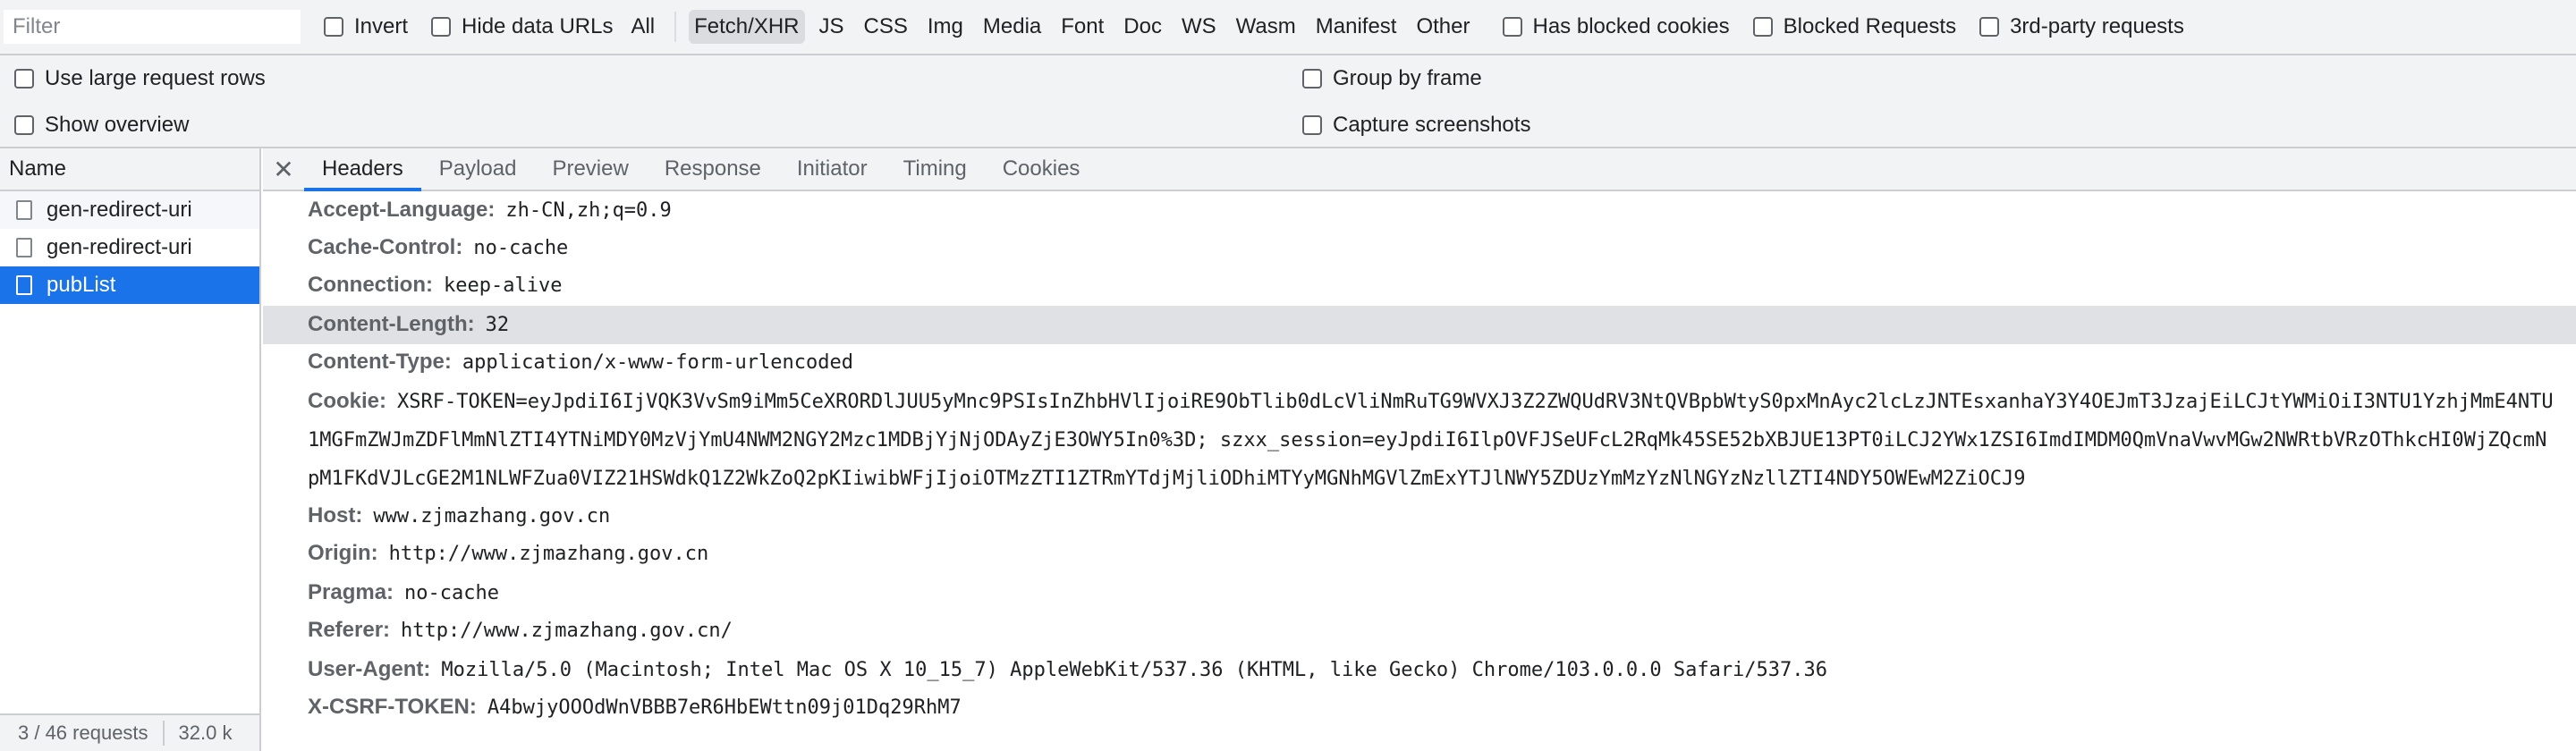  I want to click on capture-screenshots-label: Capture screenshots, so click(1432, 125).